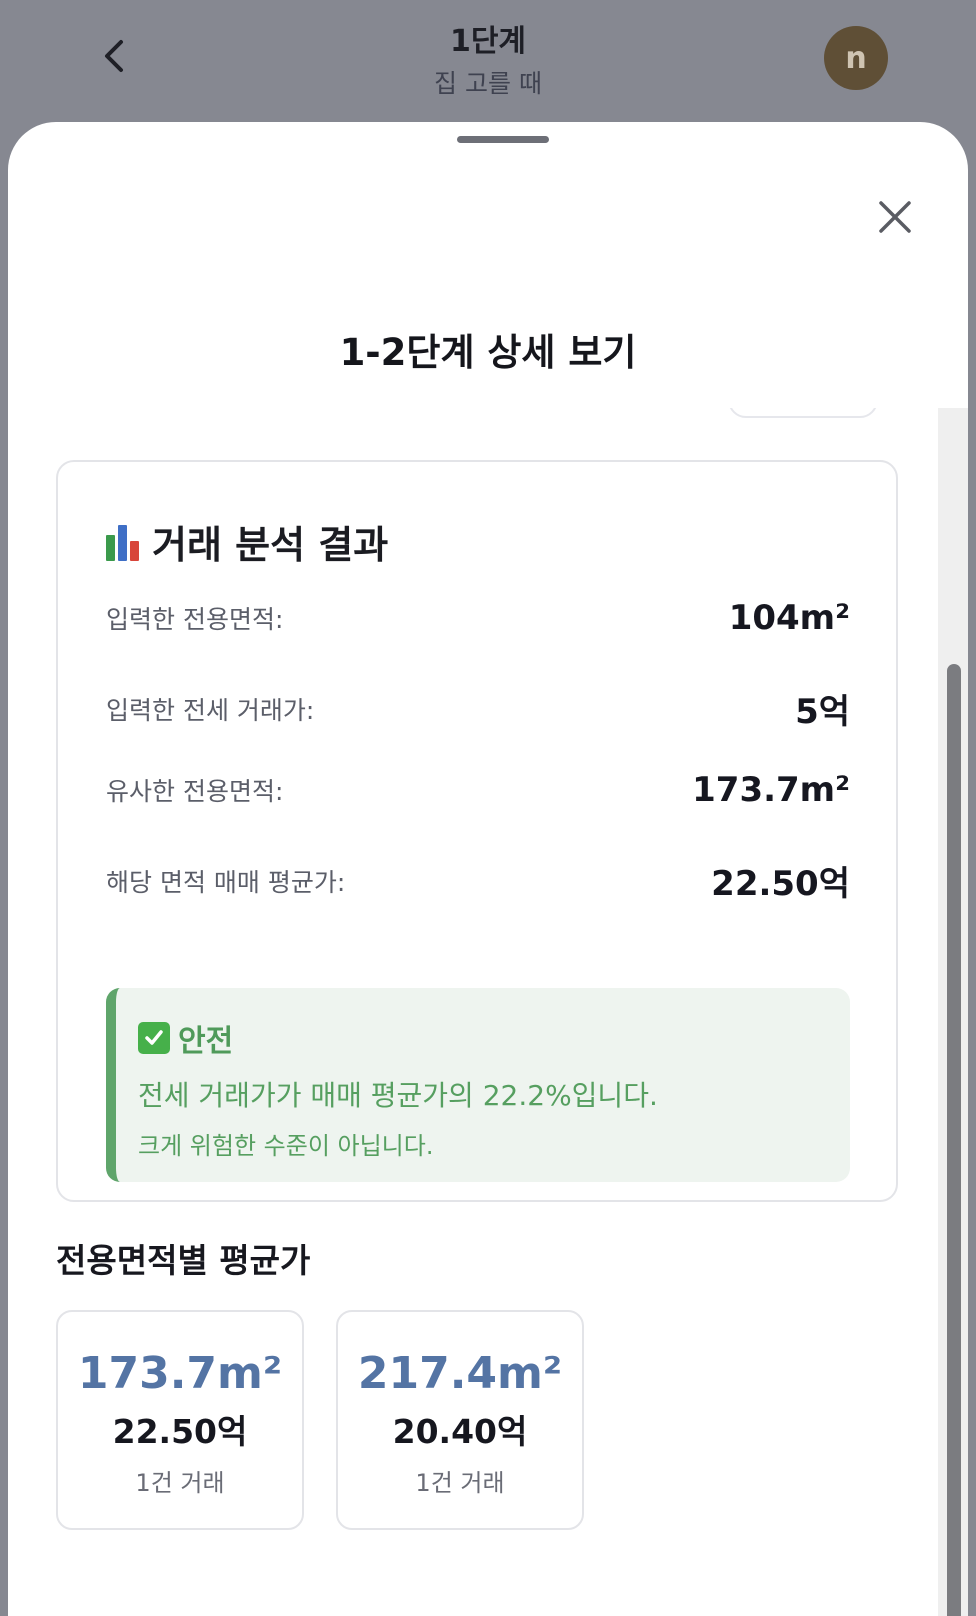  I want to click on row-average-price: 해당 면적 매매 평균가: 22.50억, so click(478, 880).